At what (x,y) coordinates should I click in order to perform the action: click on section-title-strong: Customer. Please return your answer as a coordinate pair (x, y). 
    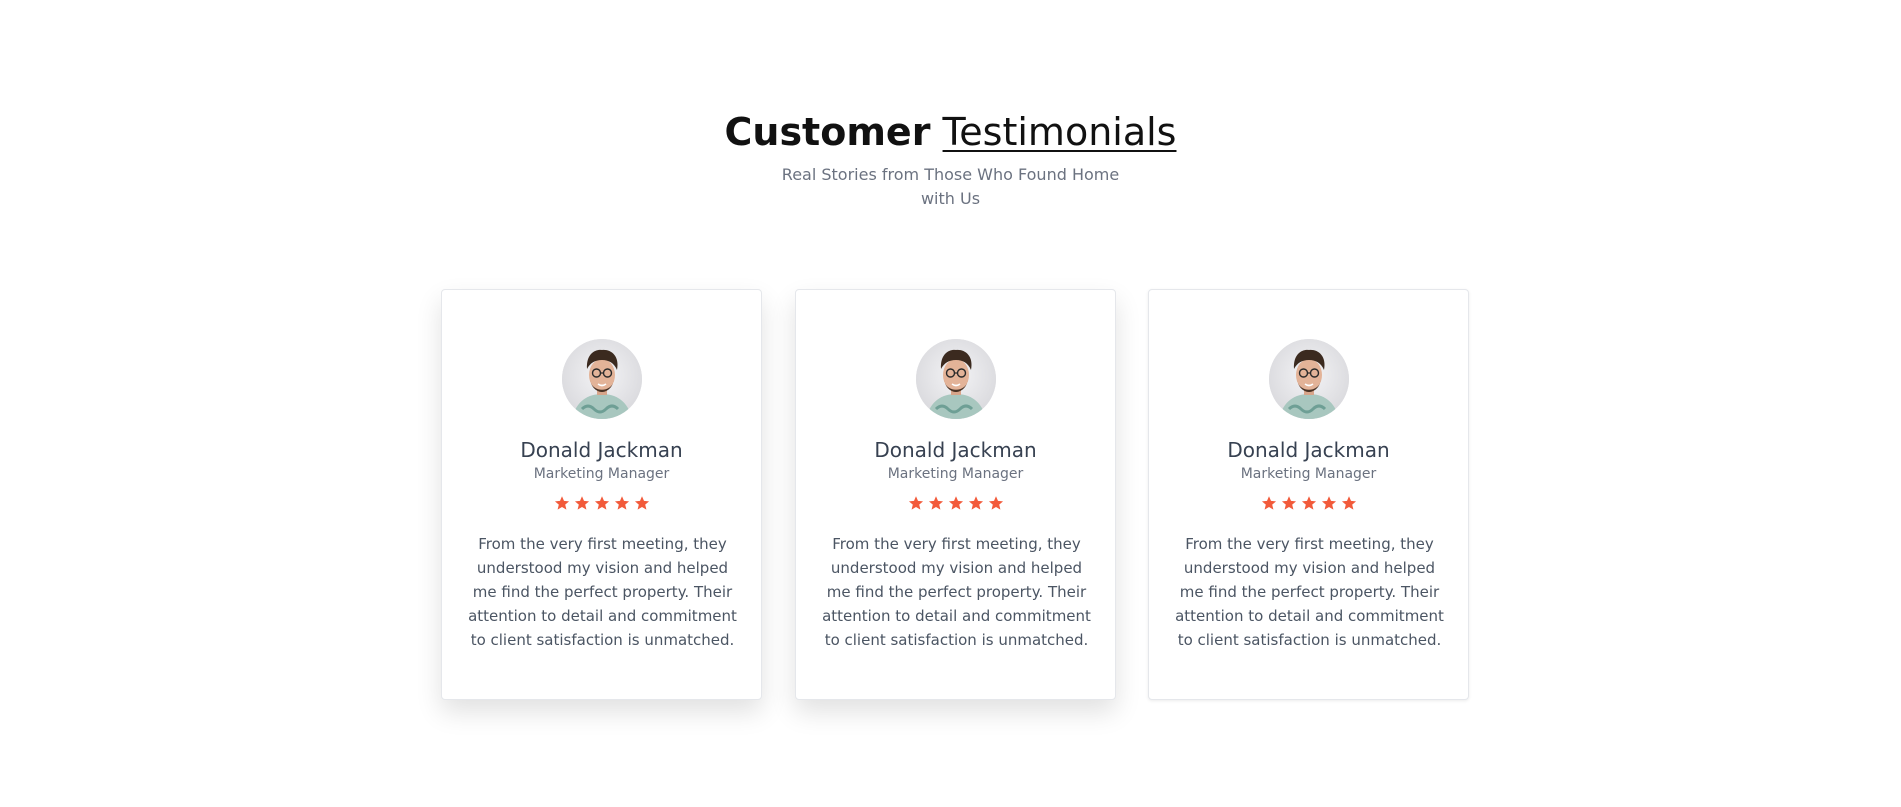
    Looking at the image, I should click on (827, 132).